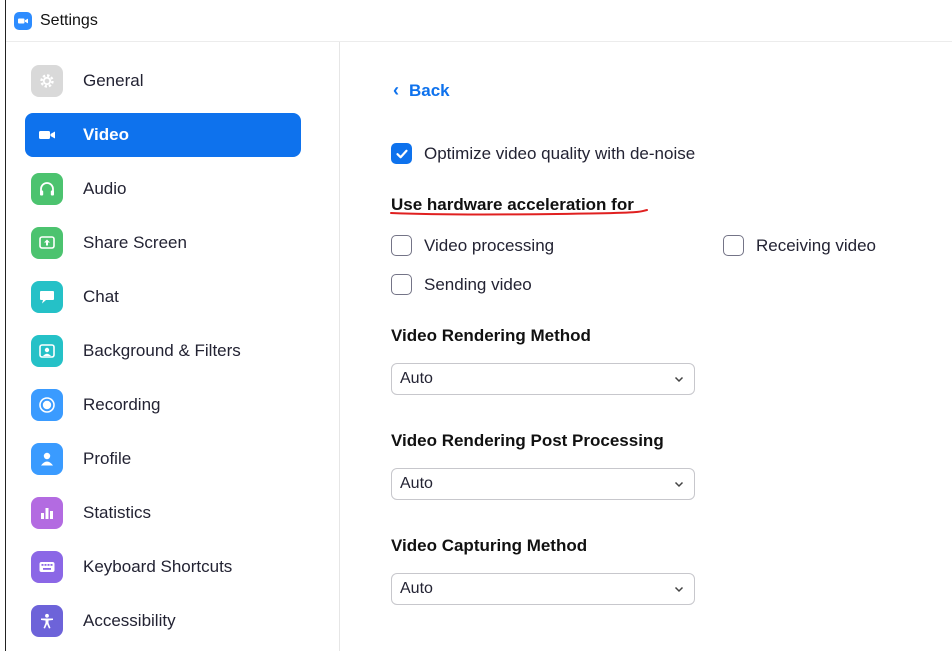  I want to click on sidebar-item-label: General, so click(113, 80).